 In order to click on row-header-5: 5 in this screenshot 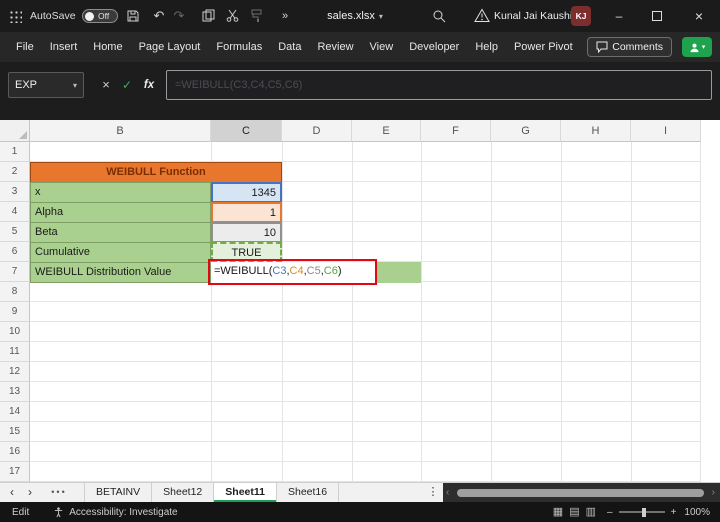, I will do `click(15, 232)`.